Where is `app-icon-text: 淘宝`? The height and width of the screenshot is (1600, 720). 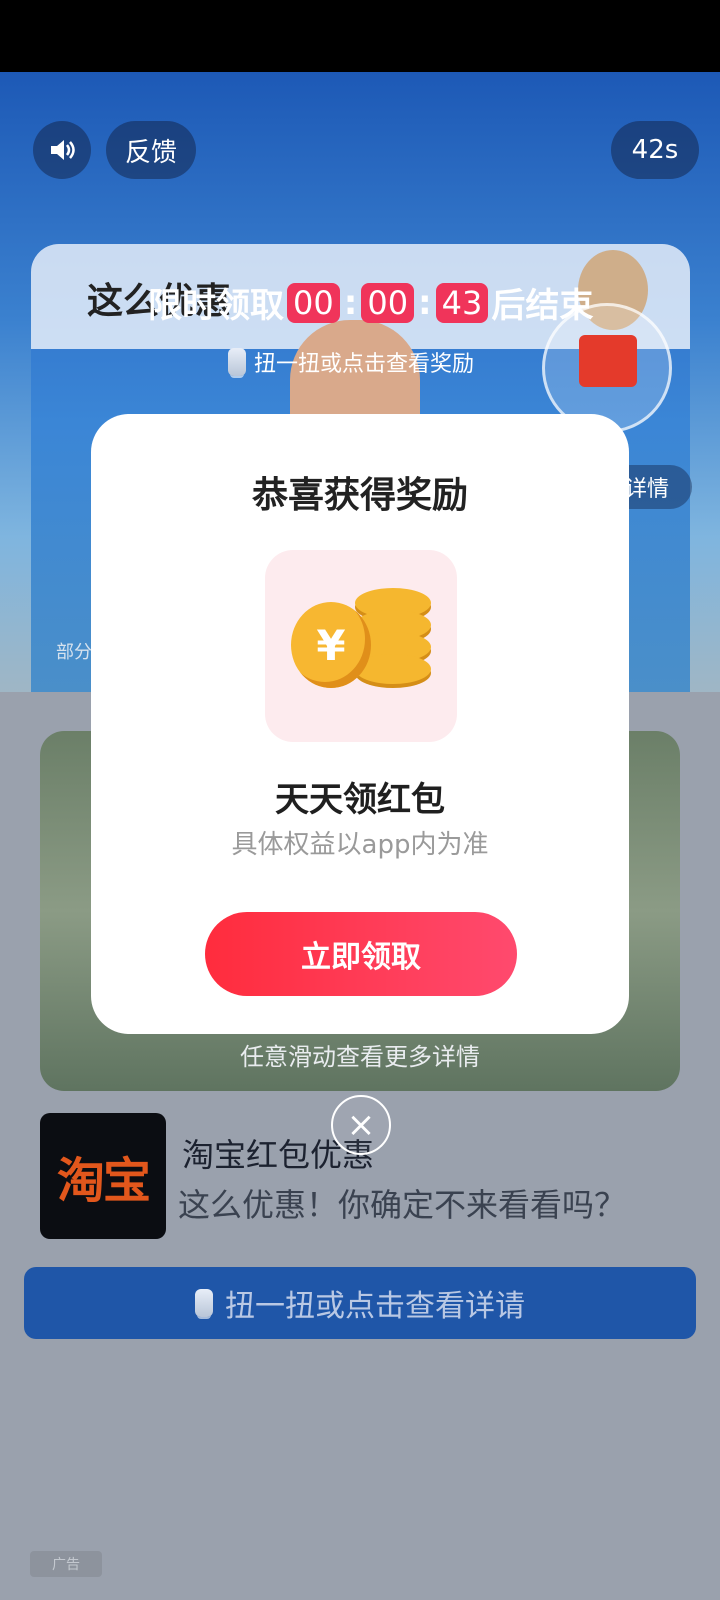
app-icon-text: 淘宝 is located at coordinates (103, 1181).